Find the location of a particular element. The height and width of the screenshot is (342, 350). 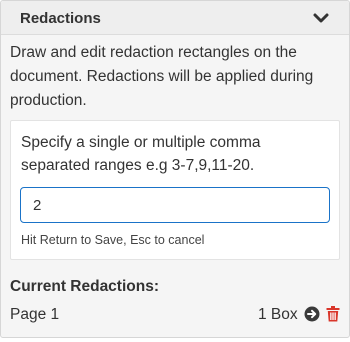

panel-header: Redactions is located at coordinates (175, 18).